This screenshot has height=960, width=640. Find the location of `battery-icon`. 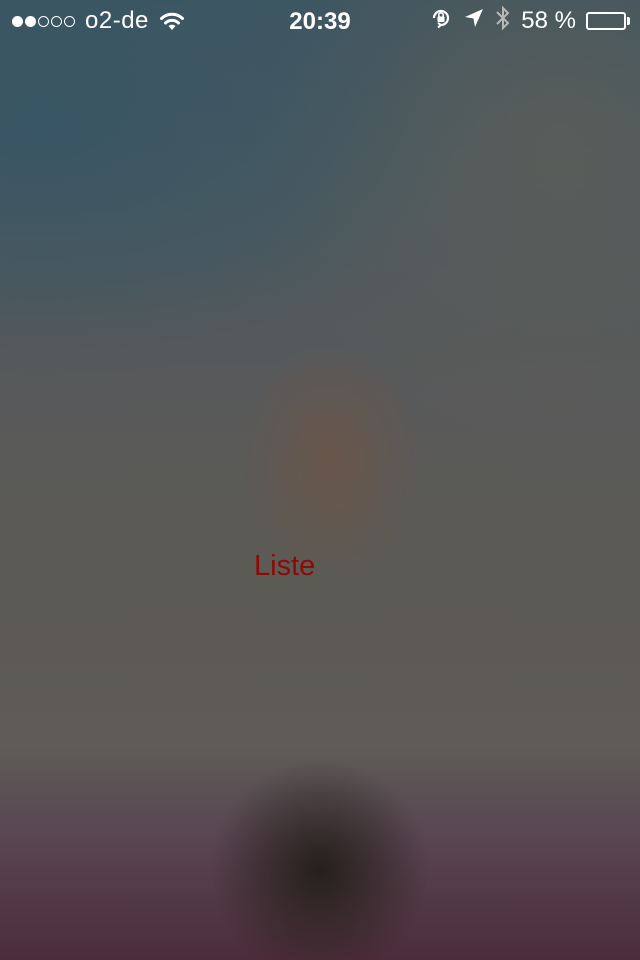

battery-icon is located at coordinates (608, 21).